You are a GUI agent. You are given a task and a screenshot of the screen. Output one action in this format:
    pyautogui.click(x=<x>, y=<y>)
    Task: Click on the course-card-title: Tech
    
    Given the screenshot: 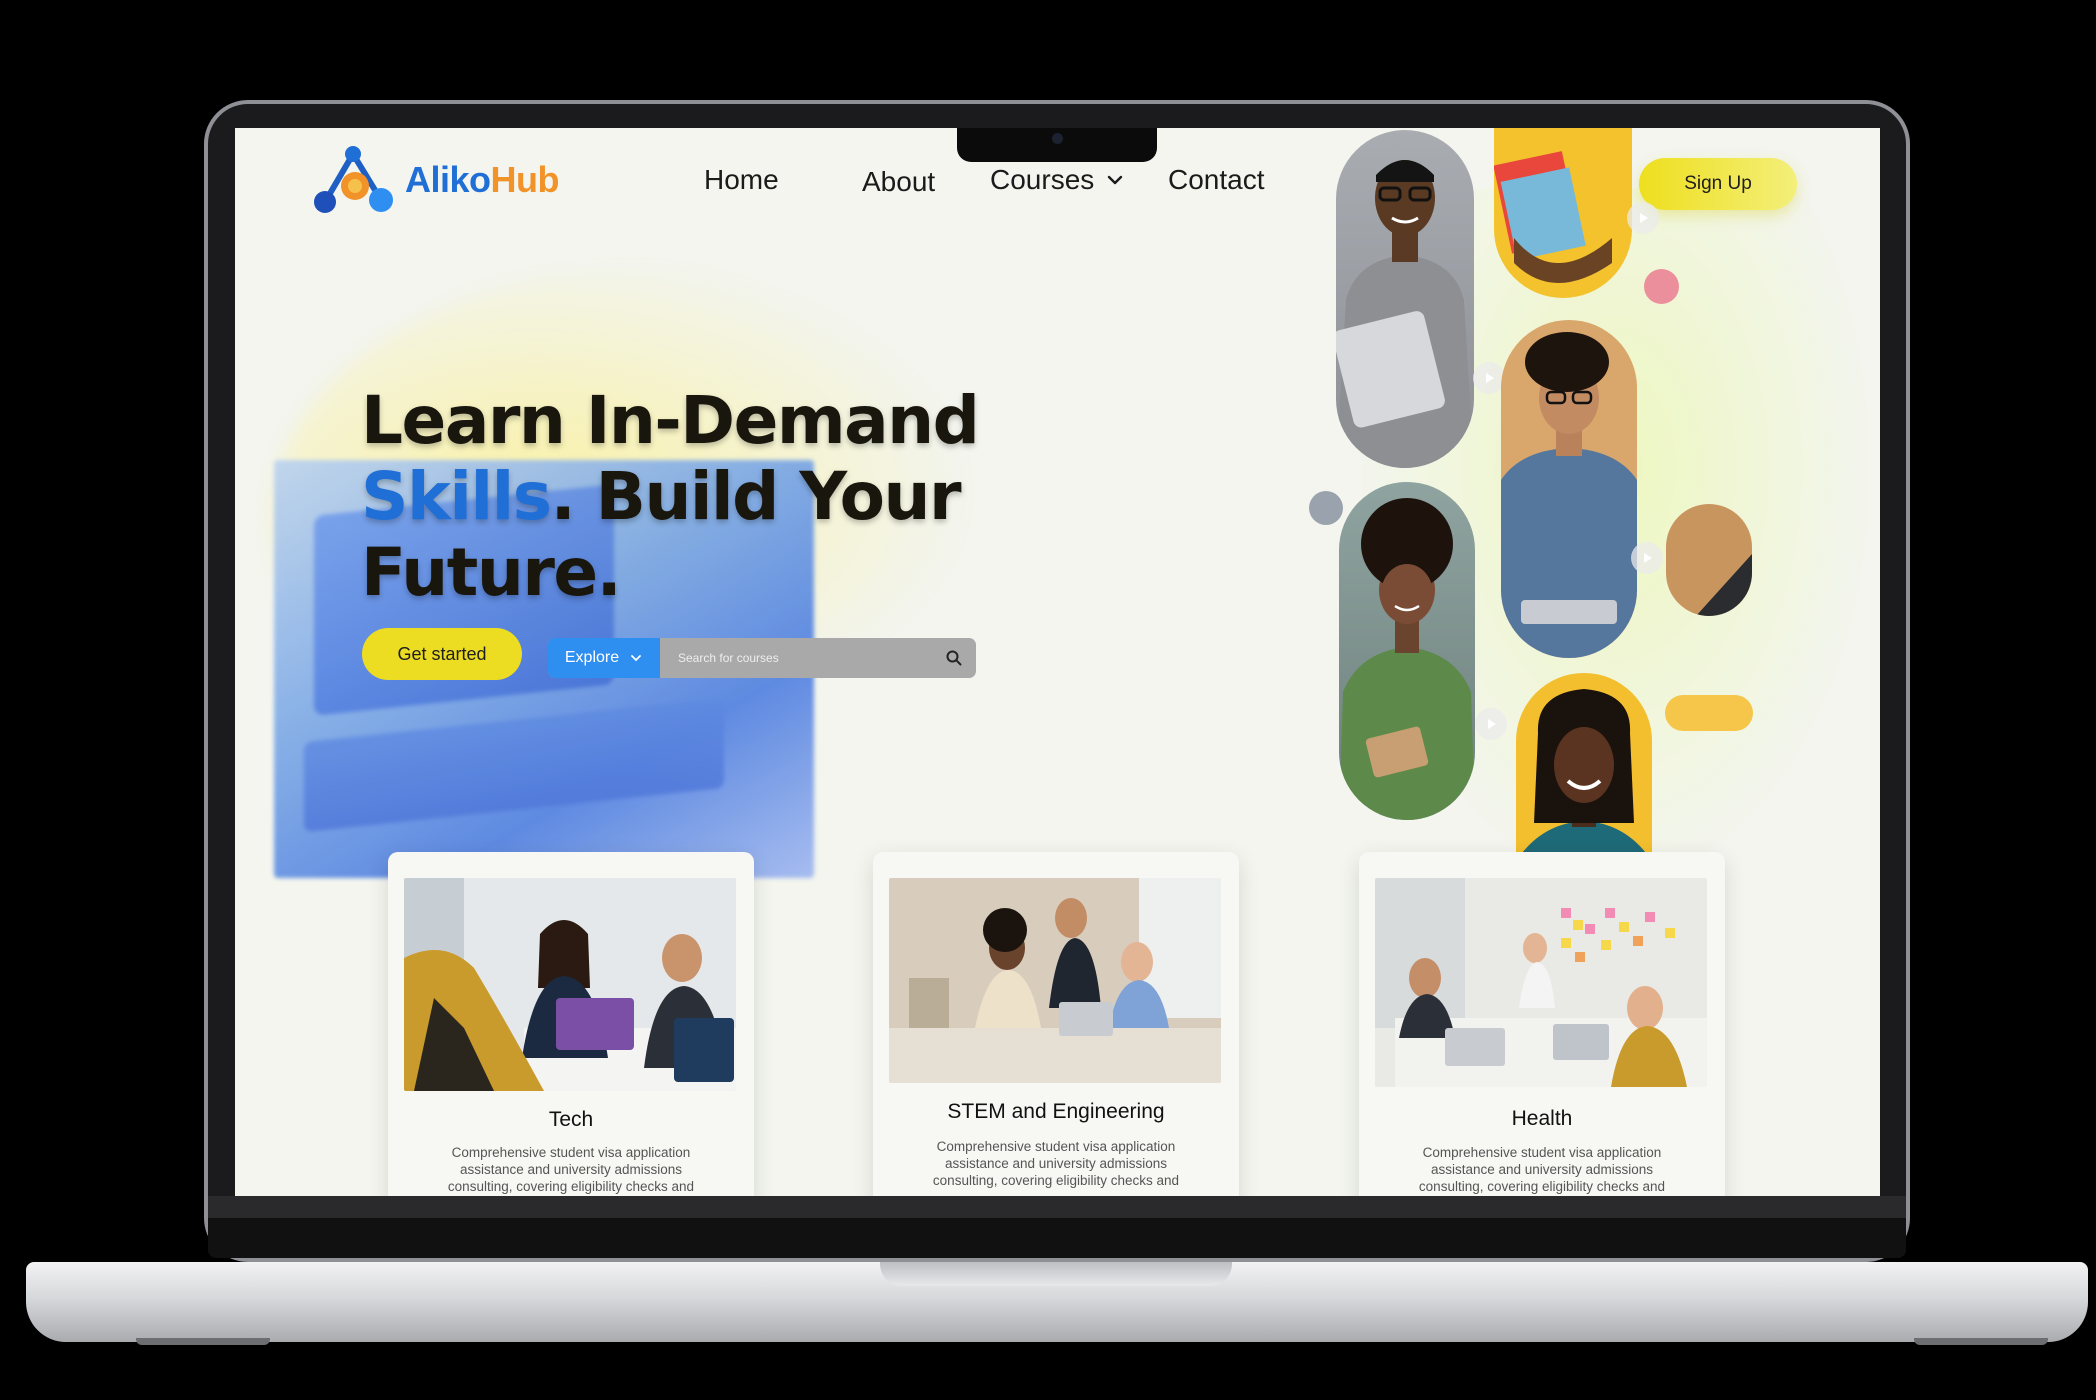 What is the action you would take?
    pyautogui.click(x=571, y=1119)
    